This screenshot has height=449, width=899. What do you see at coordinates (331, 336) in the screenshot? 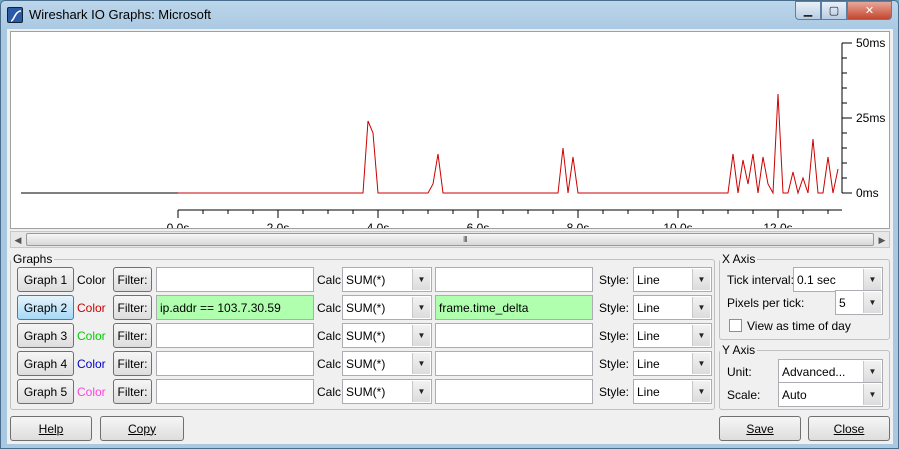
I see `graph-3-calc-label: Calc:` at bounding box center [331, 336].